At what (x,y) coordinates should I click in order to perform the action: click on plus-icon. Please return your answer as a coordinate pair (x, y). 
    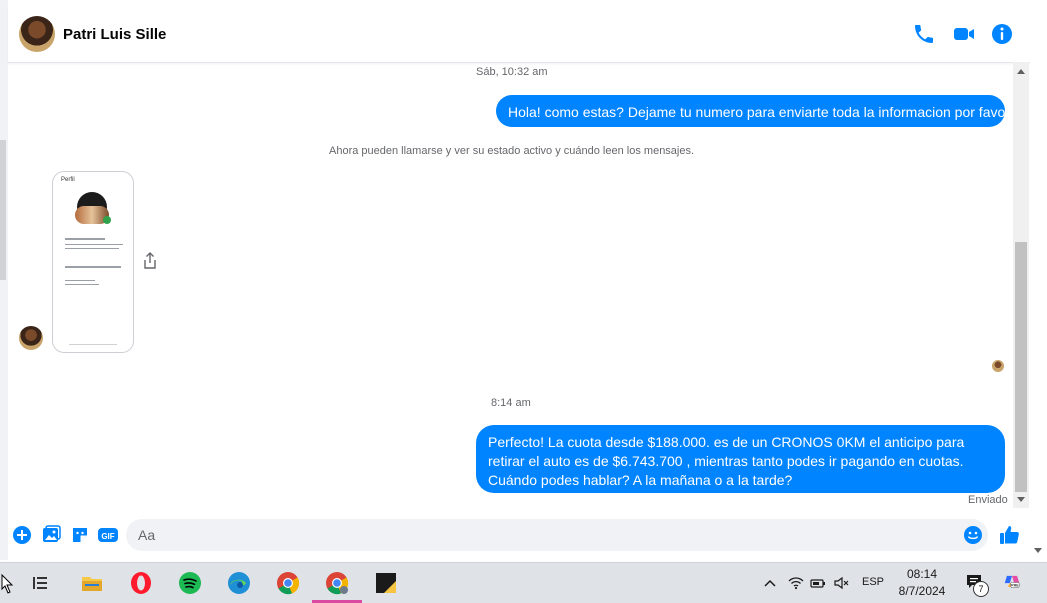
    Looking at the image, I should click on (22, 535).